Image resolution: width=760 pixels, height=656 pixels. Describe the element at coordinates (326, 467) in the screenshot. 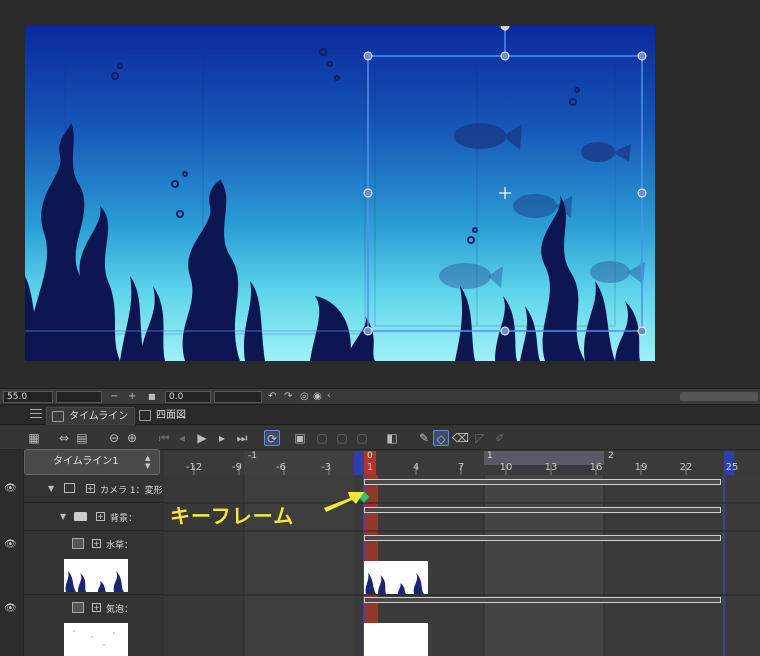

I see `ruler-tick-label: -3` at that location.